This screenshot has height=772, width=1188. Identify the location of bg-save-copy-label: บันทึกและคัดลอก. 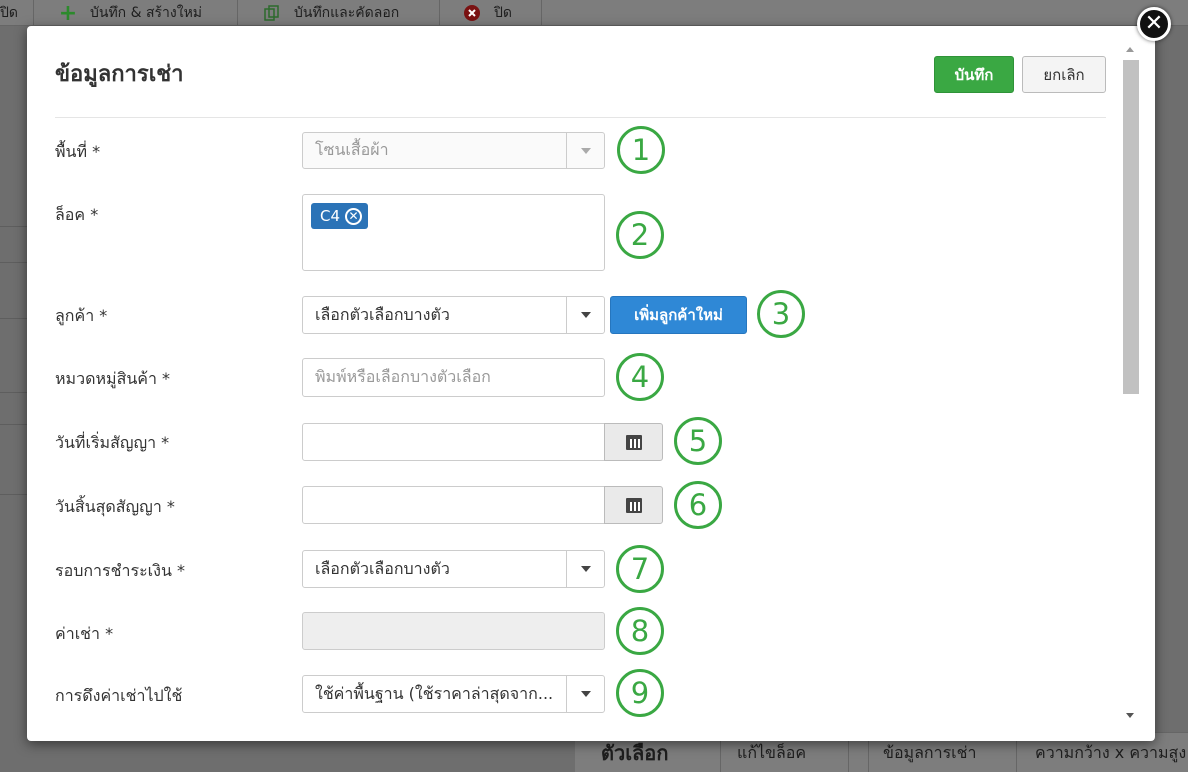
(347, 13).